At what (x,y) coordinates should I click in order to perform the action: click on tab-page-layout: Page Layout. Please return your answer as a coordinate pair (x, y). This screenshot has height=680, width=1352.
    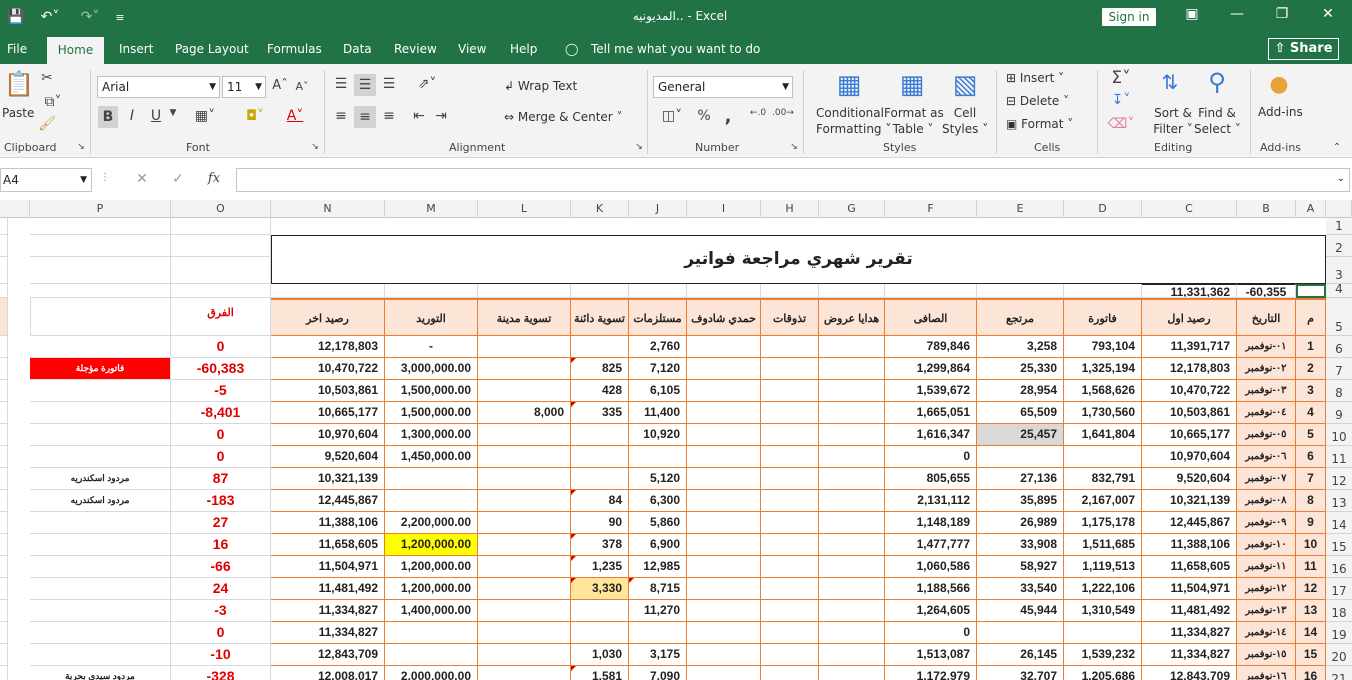
    Looking at the image, I should click on (212, 49).